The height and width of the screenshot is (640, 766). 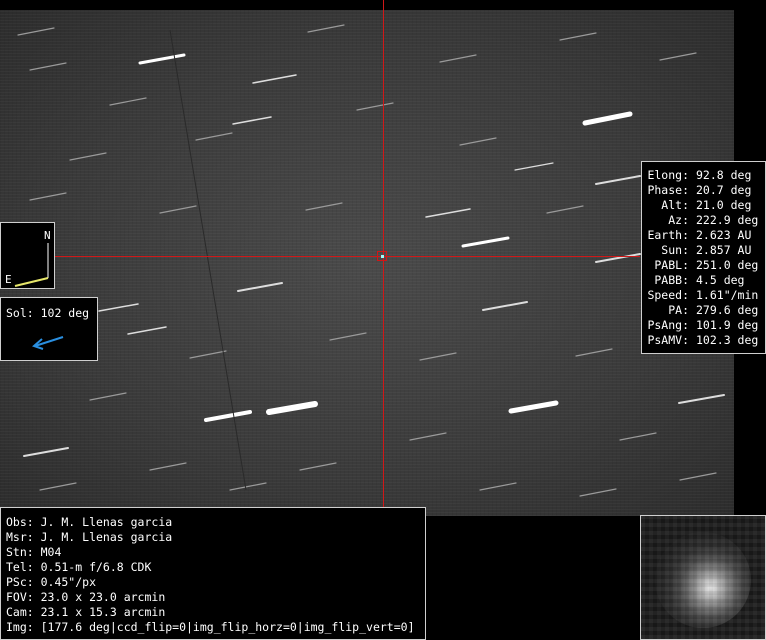 I want to click on ephemeris-value: 101.9 deg, so click(x=727, y=325).